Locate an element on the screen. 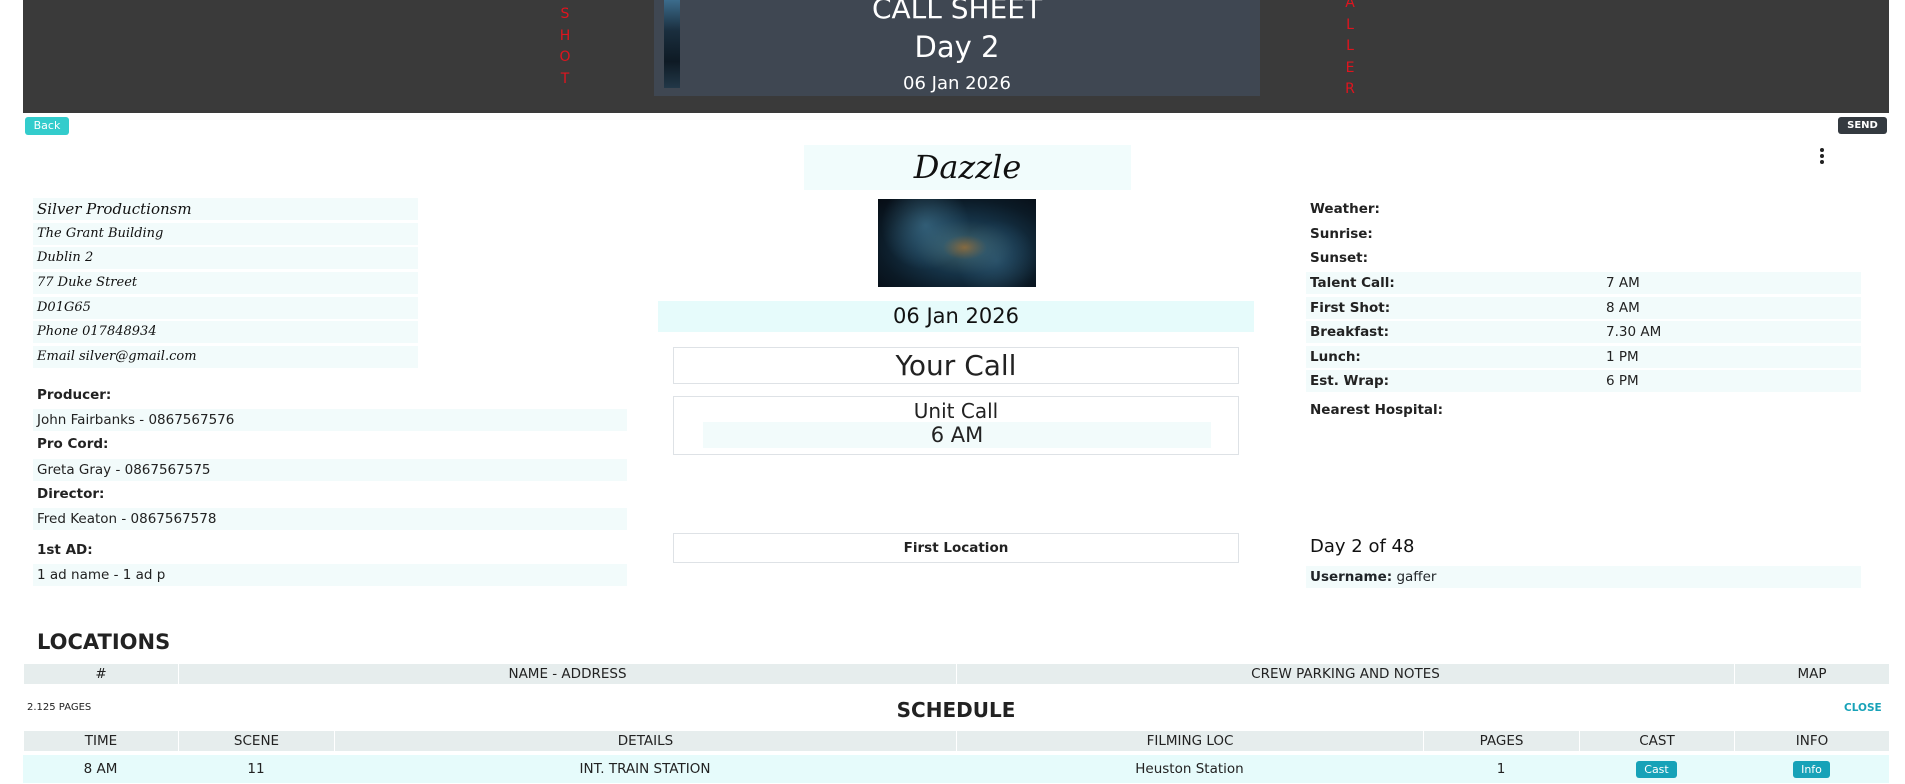 Image resolution: width=1905 pixels, height=784 pixels. cell-scene: 11 is located at coordinates (256, 769).